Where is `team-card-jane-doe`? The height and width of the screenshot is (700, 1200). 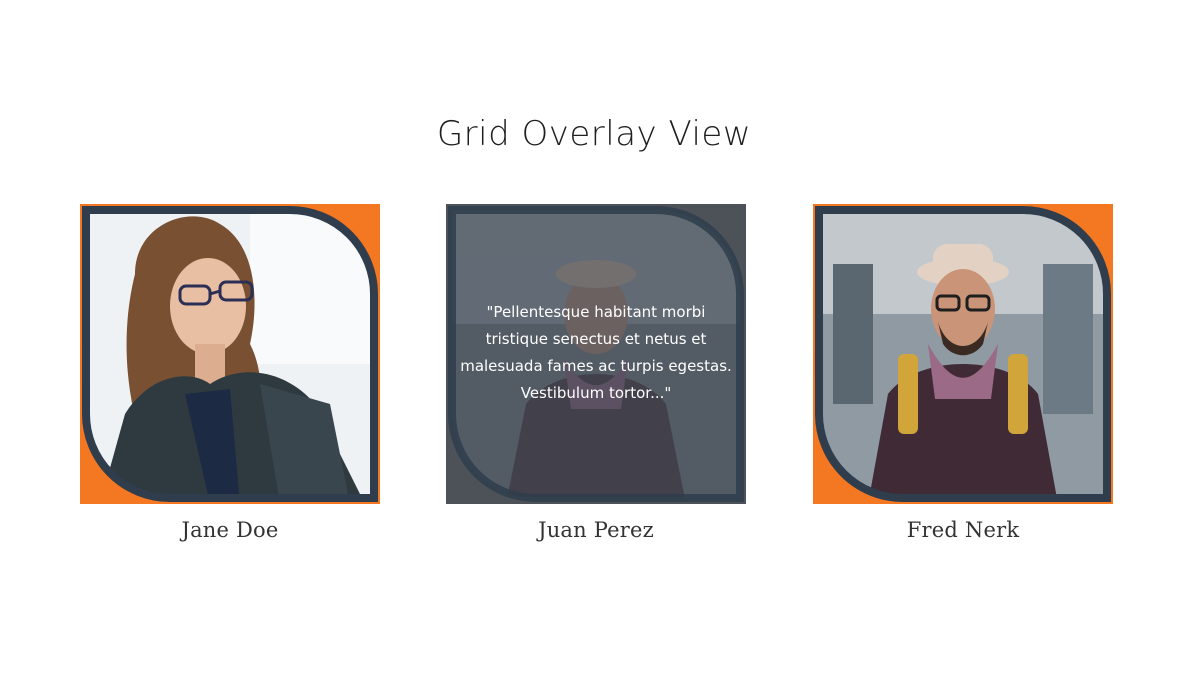 team-card-jane-doe is located at coordinates (230, 354).